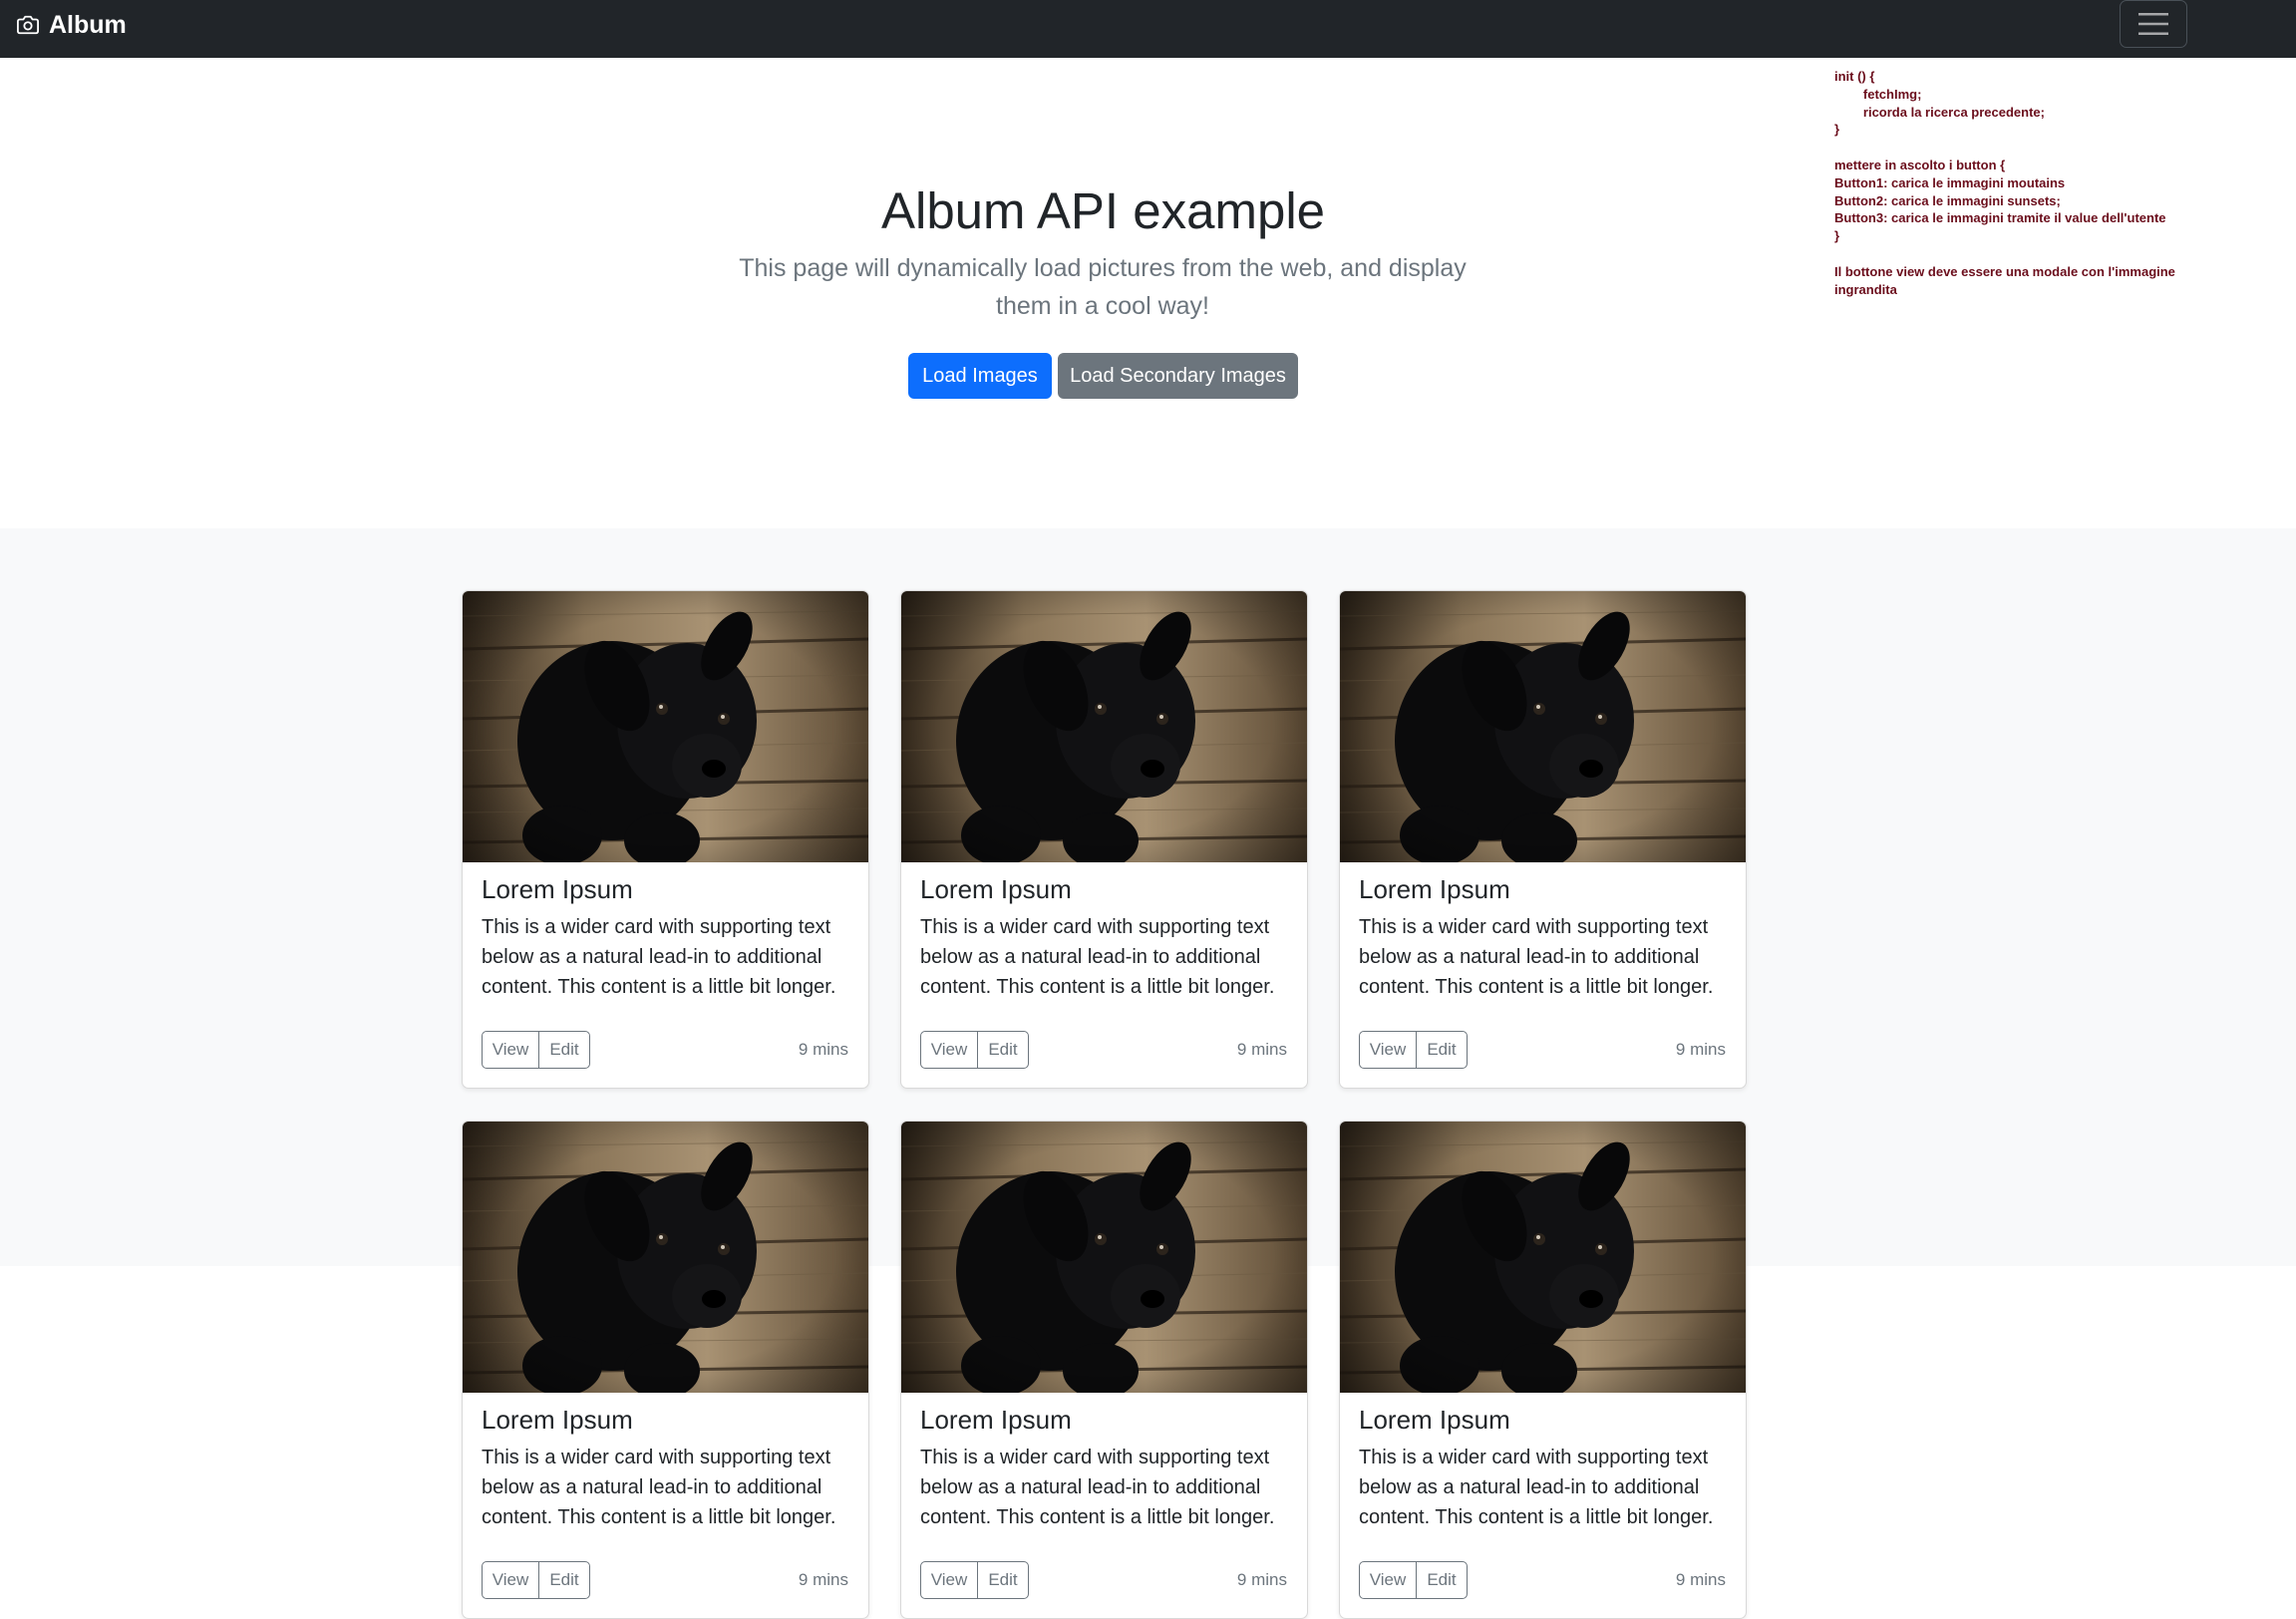 The width and height of the screenshot is (2296, 1619). I want to click on load-images-button: Load Images, so click(980, 376).